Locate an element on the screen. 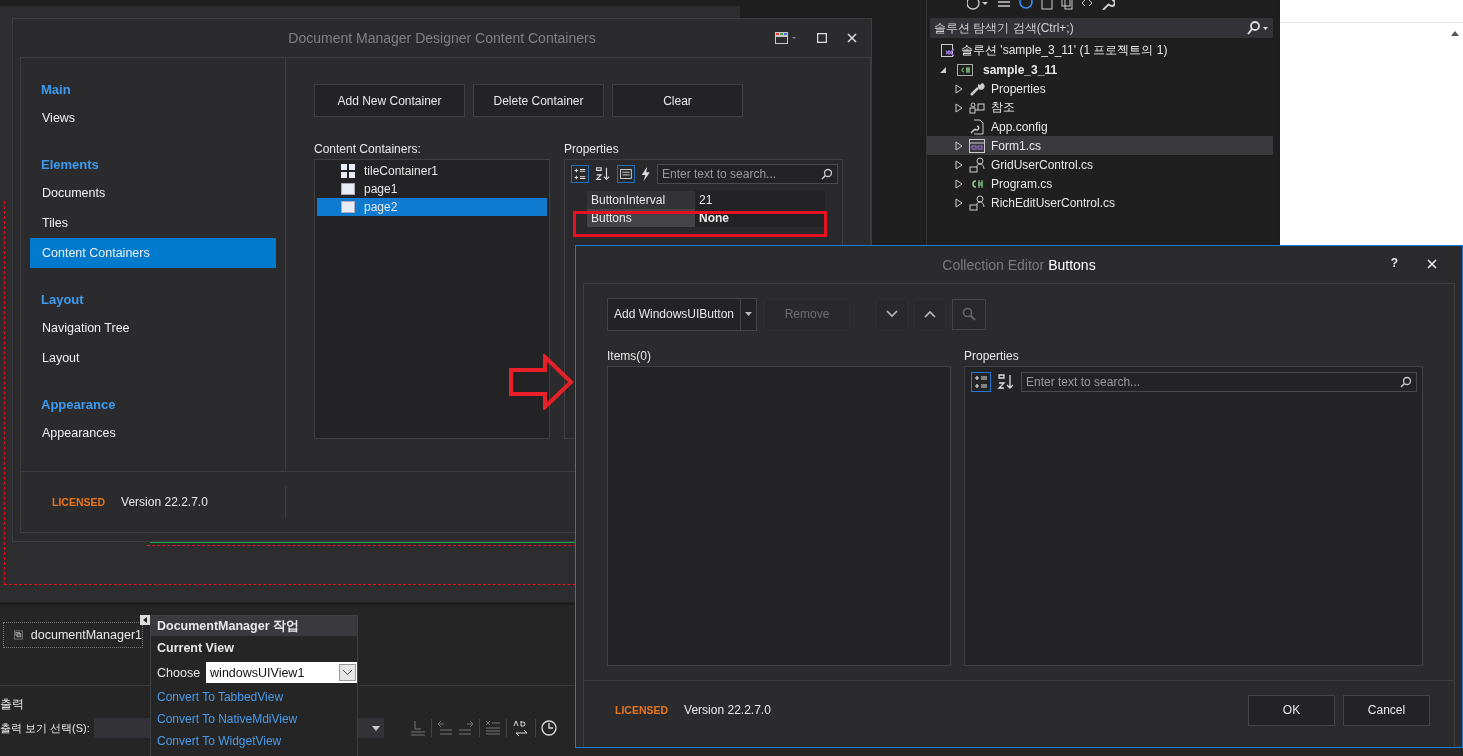 This screenshot has height=756, width=1463. word-wrap-icon is located at coordinates (521, 728).